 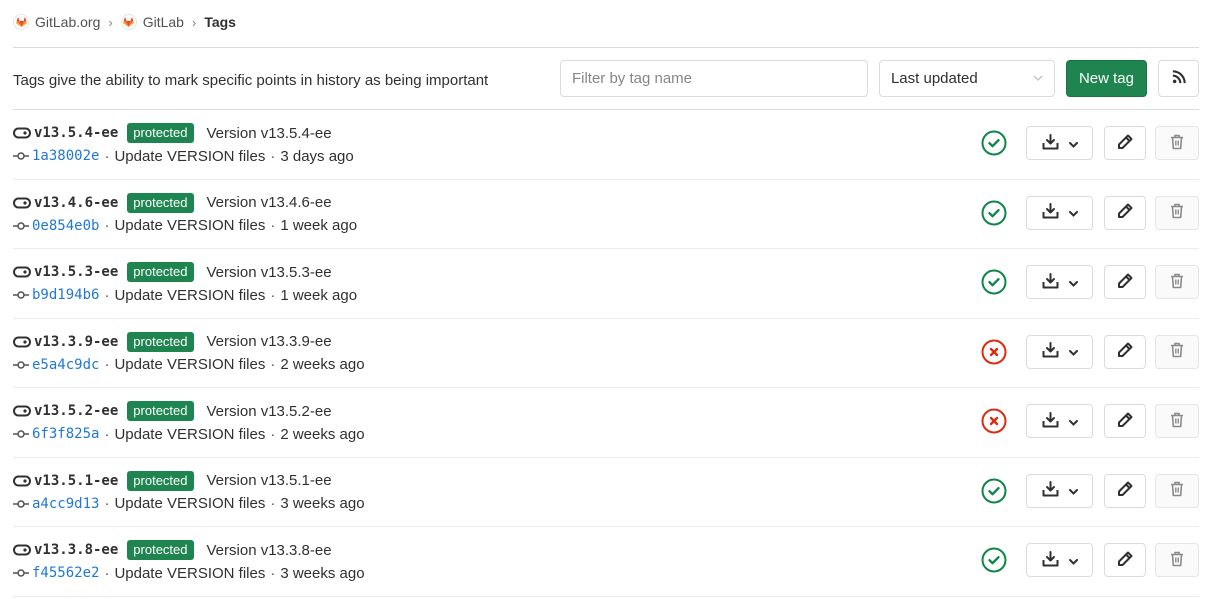 I want to click on tag-name-link: v13.3.9-ee, so click(x=76, y=342).